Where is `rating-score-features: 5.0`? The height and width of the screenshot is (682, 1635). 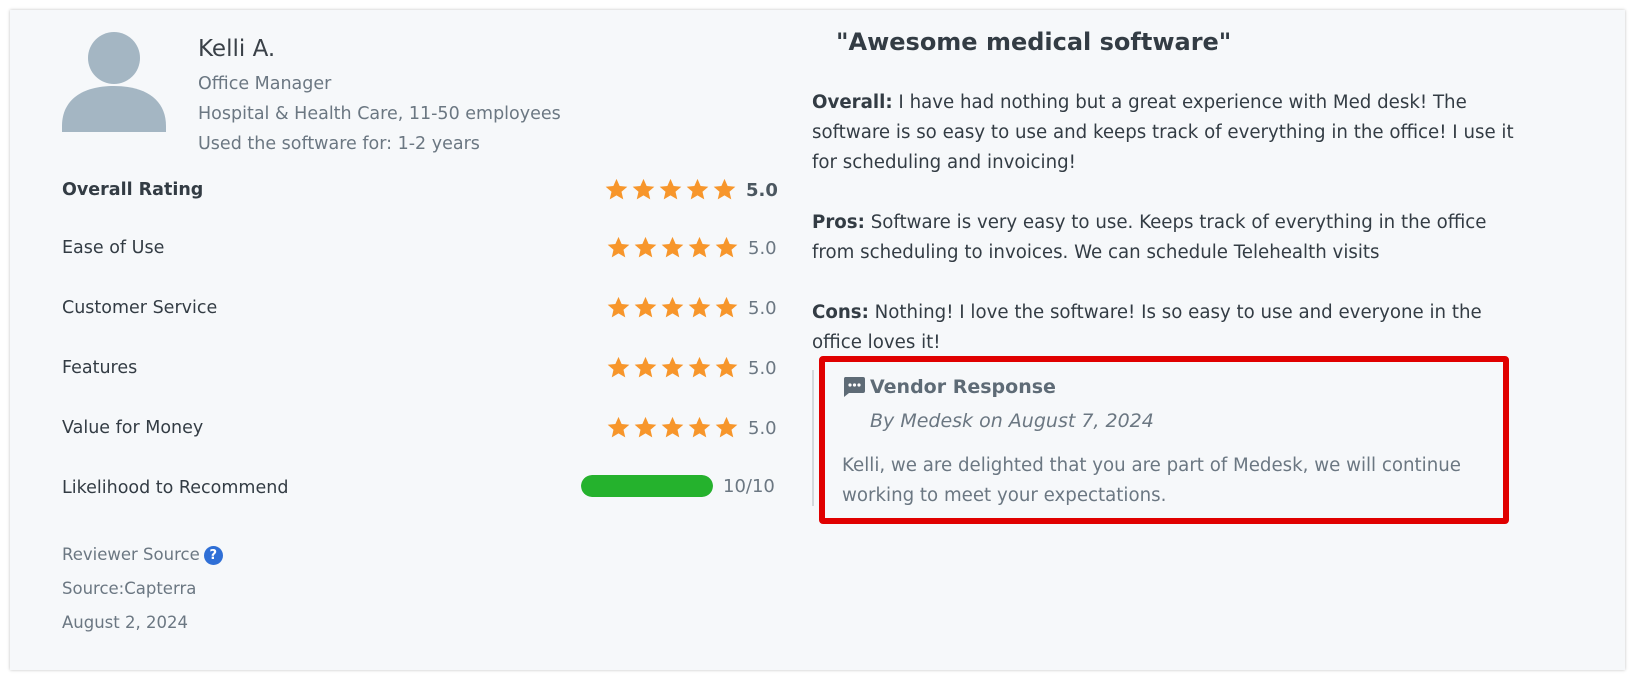 rating-score-features: 5.0 is located at coordinates (762, 368).